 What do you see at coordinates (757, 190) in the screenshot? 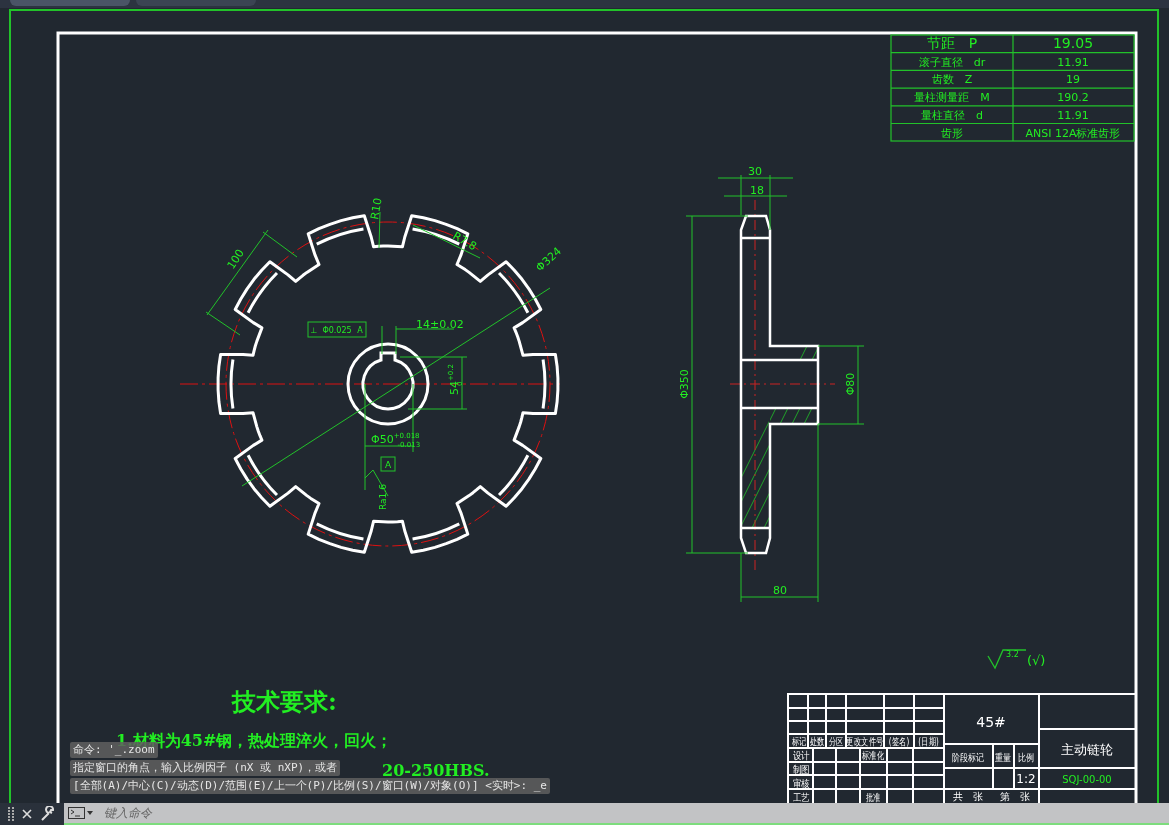
I see `dimension-label: 18` at bounding box center [757, 190].